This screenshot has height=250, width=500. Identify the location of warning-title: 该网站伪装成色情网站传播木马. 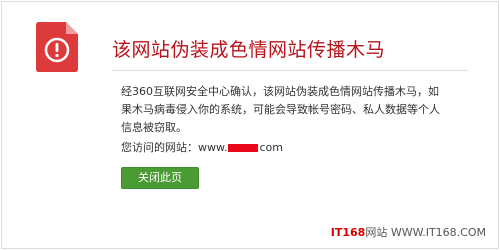
(249, 50).